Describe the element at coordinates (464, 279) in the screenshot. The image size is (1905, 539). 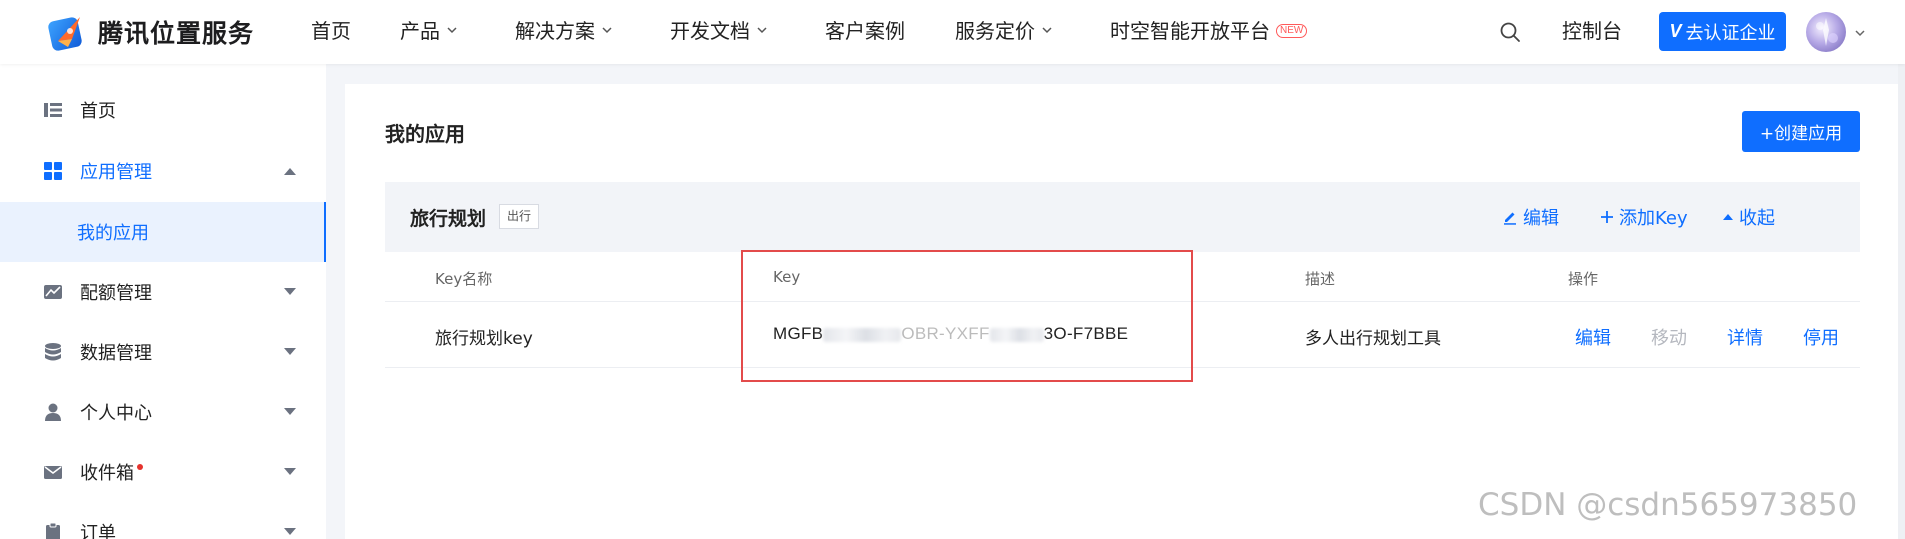
I see `col-key-name: Key名称` at that location.